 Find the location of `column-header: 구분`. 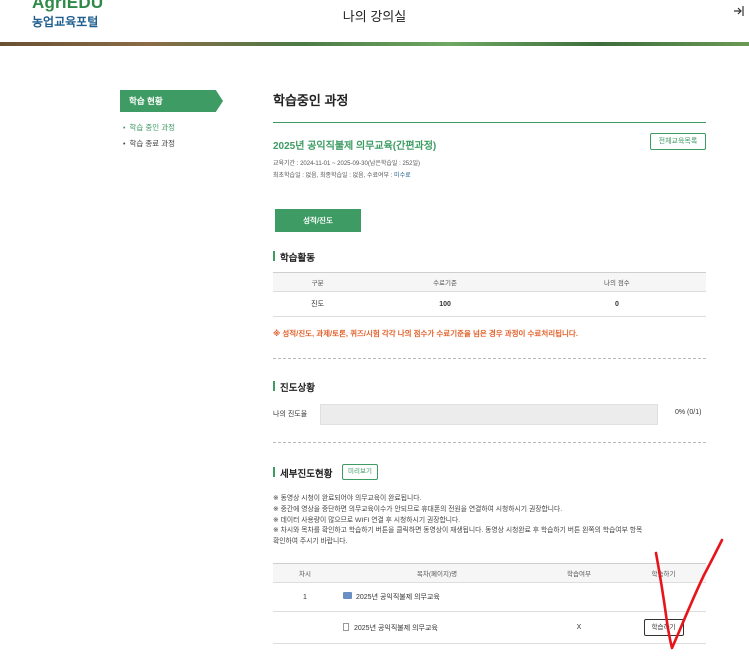

column-header: 구분 is located at coordinates (318, 282).